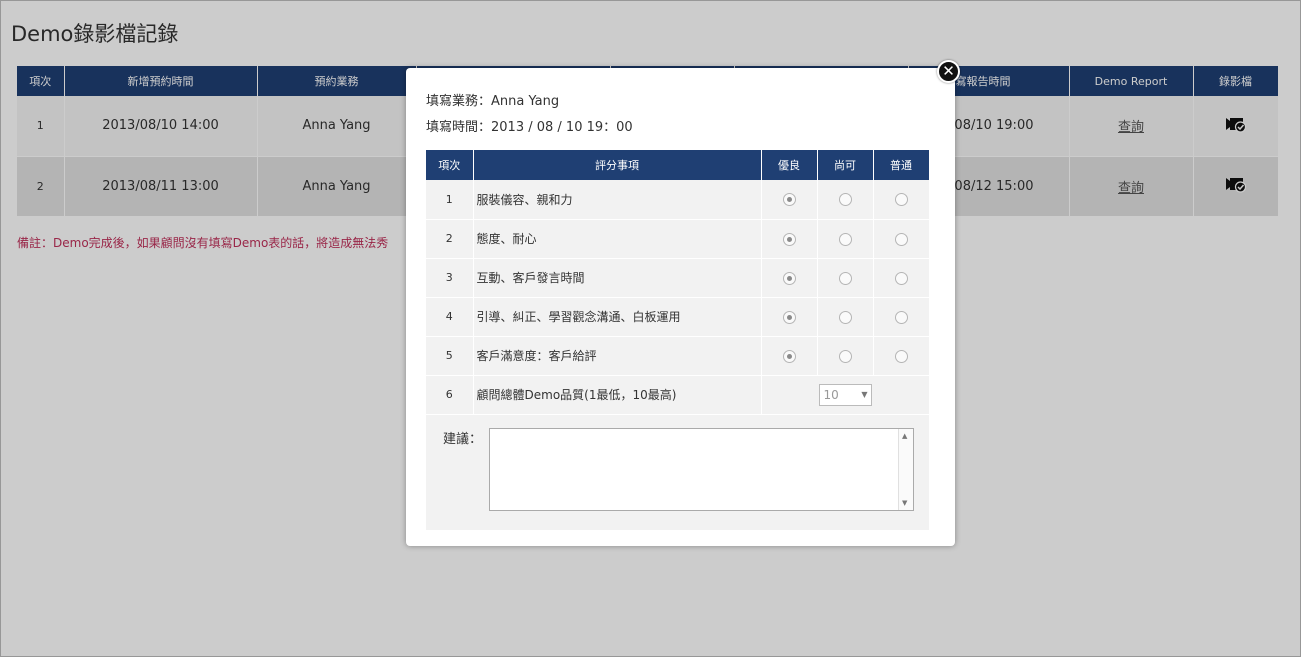 This screenshot has height=657, width=1301. What do you see at coordinates (845, 165) in the screenshot?
I see `eval-col-fair: 尚可` at bounding box center [845, 165].